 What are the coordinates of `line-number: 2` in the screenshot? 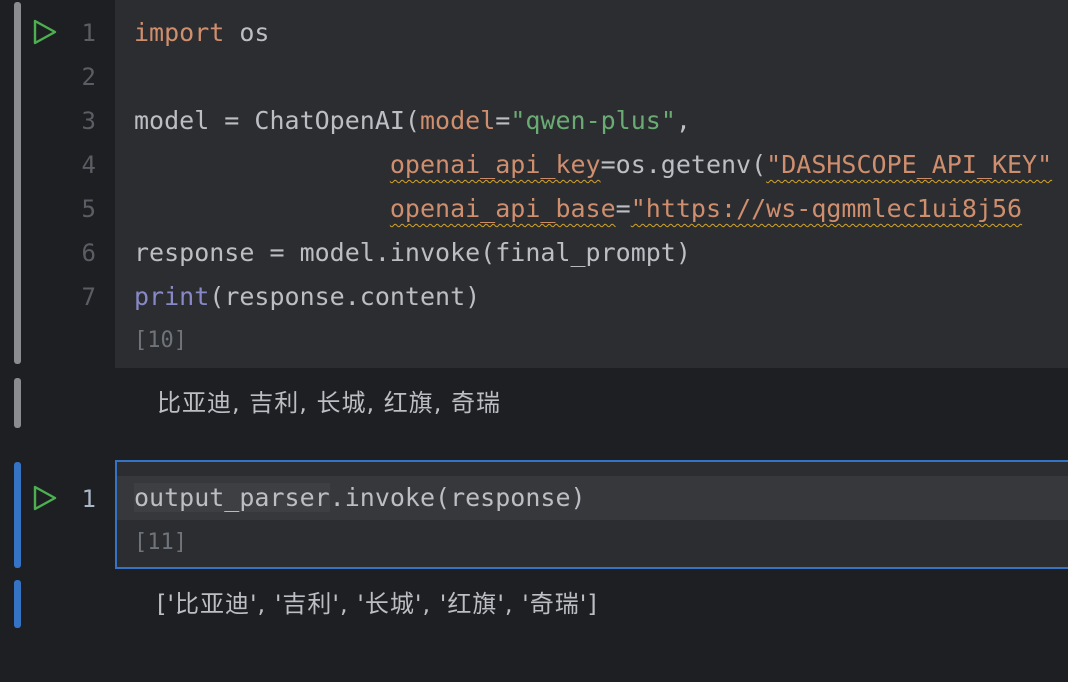 It's located at (88, 77).